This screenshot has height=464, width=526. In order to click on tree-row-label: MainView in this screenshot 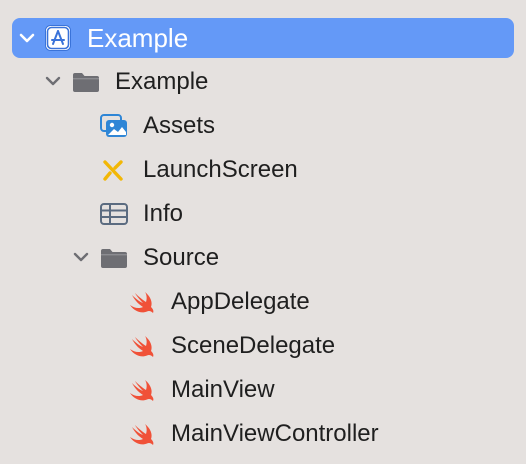, I will do `click(223, 389)`.